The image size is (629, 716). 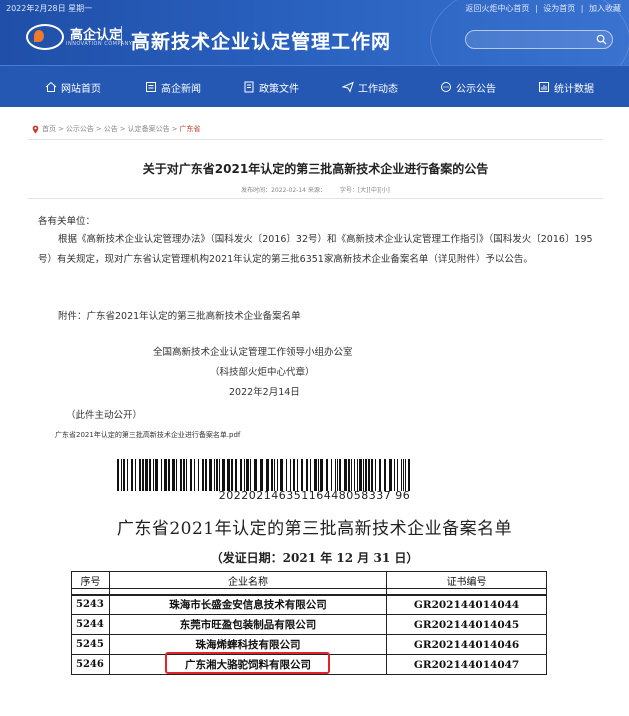 I want to click on table-row: 5244 东莞市旺盈包装制品有限公司 GR202144014045, so click(x=309, y=624).